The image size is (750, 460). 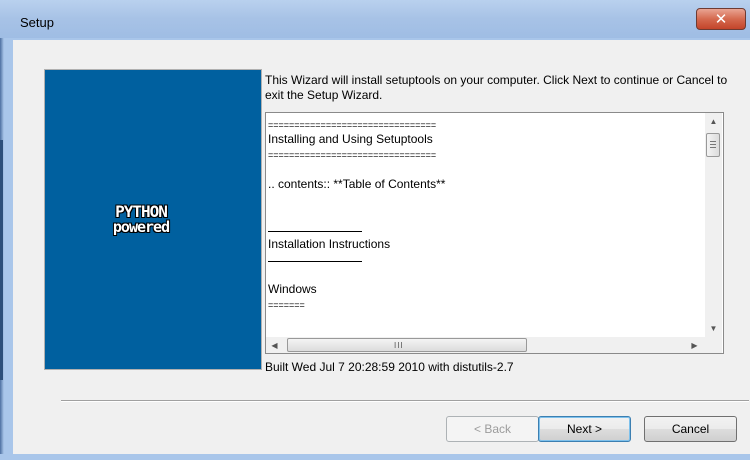 What do you see at coordinates (492, 429) in the screenshot?
I see `back-button: < Back` at bounding box center [492, 429].